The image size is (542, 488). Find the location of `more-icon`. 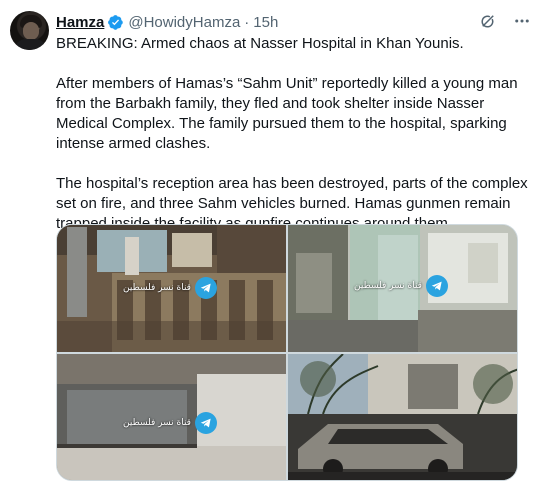

more-icon is located at coordinates (522, 21).